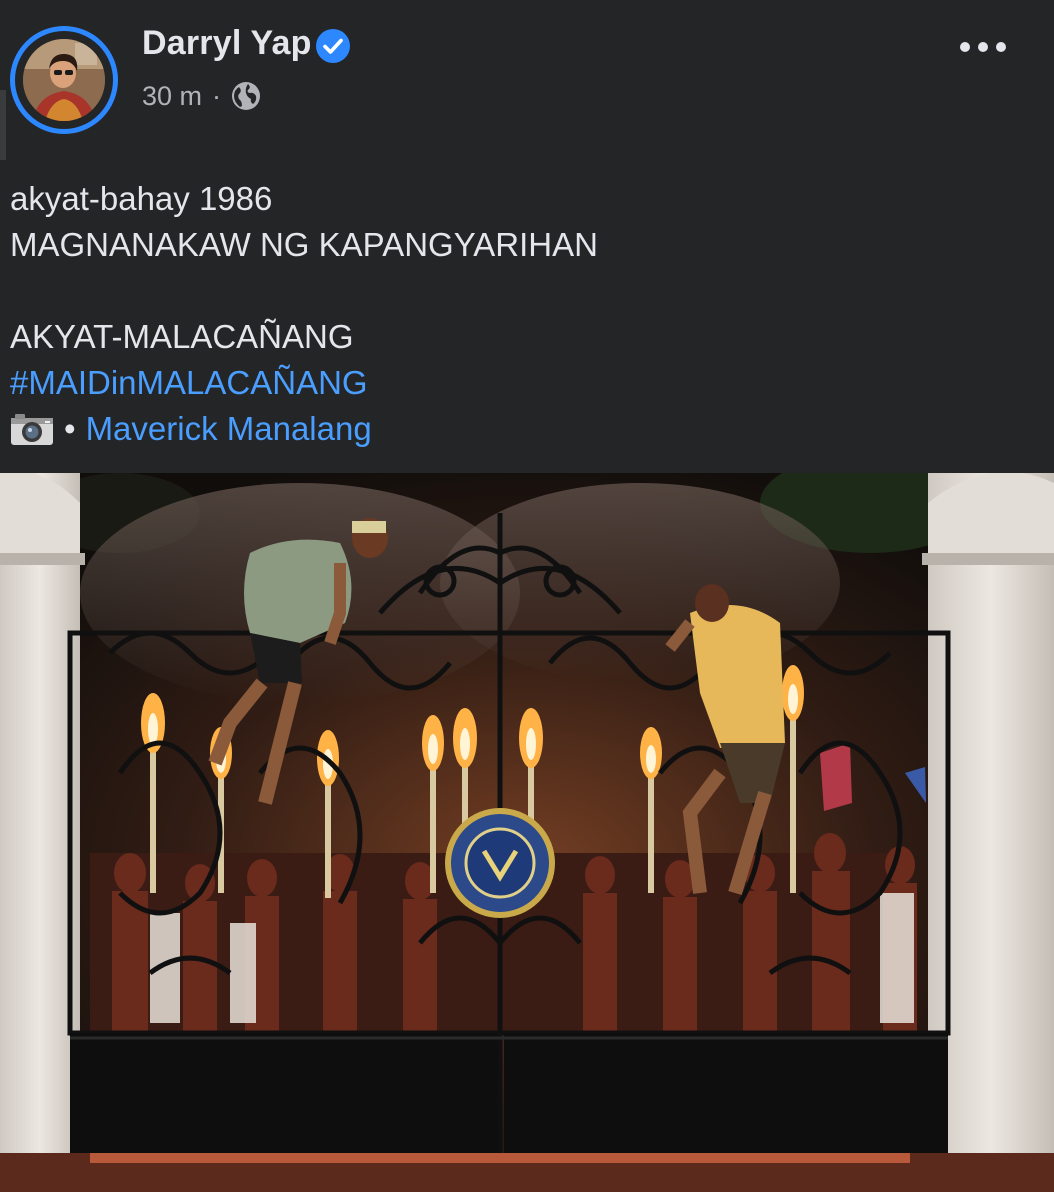  What do you see at coordinates (141, 198) in the screenshot?
I see `caption-line: akyat-bahay 1986` at bounding box center [141, 198].